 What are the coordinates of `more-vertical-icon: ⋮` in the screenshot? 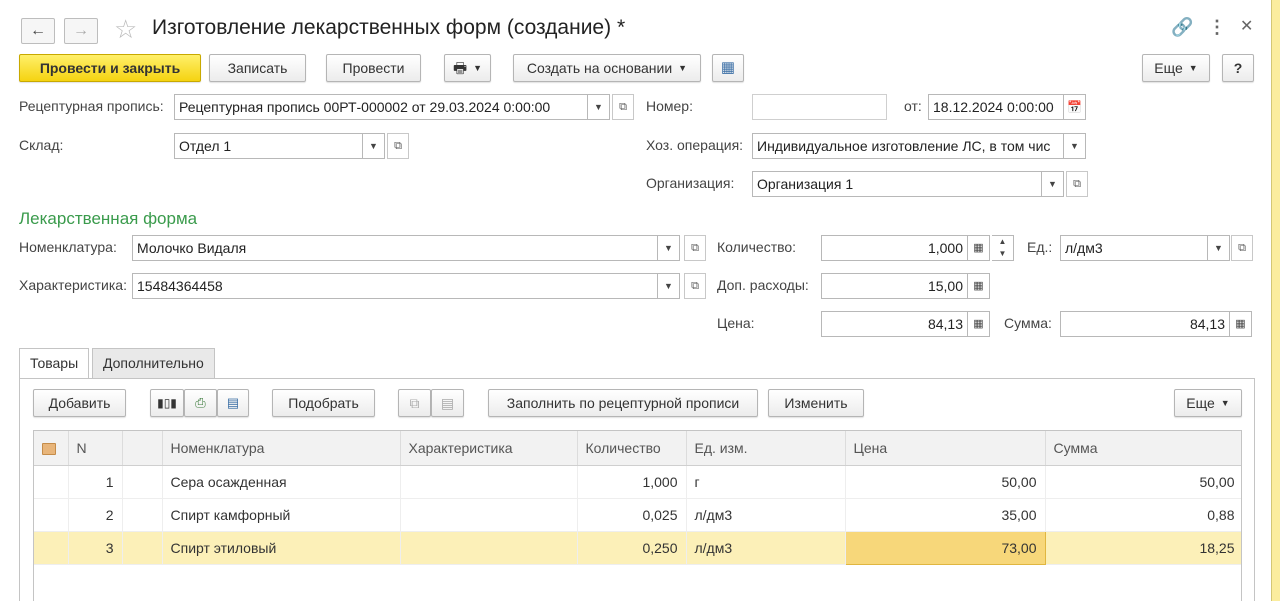 It's located at (1217, 27).